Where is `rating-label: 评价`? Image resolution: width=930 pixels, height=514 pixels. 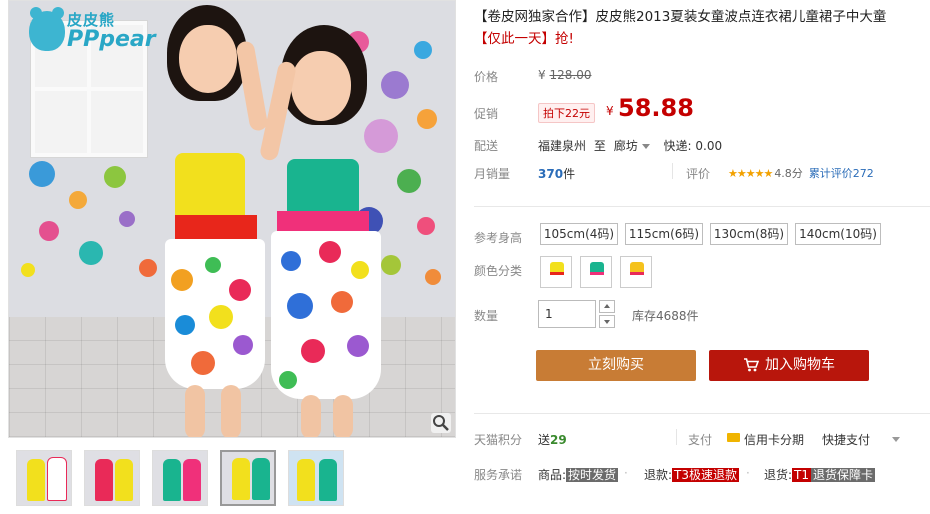
rating-label: 评价 is located at coordinates (698, 174).